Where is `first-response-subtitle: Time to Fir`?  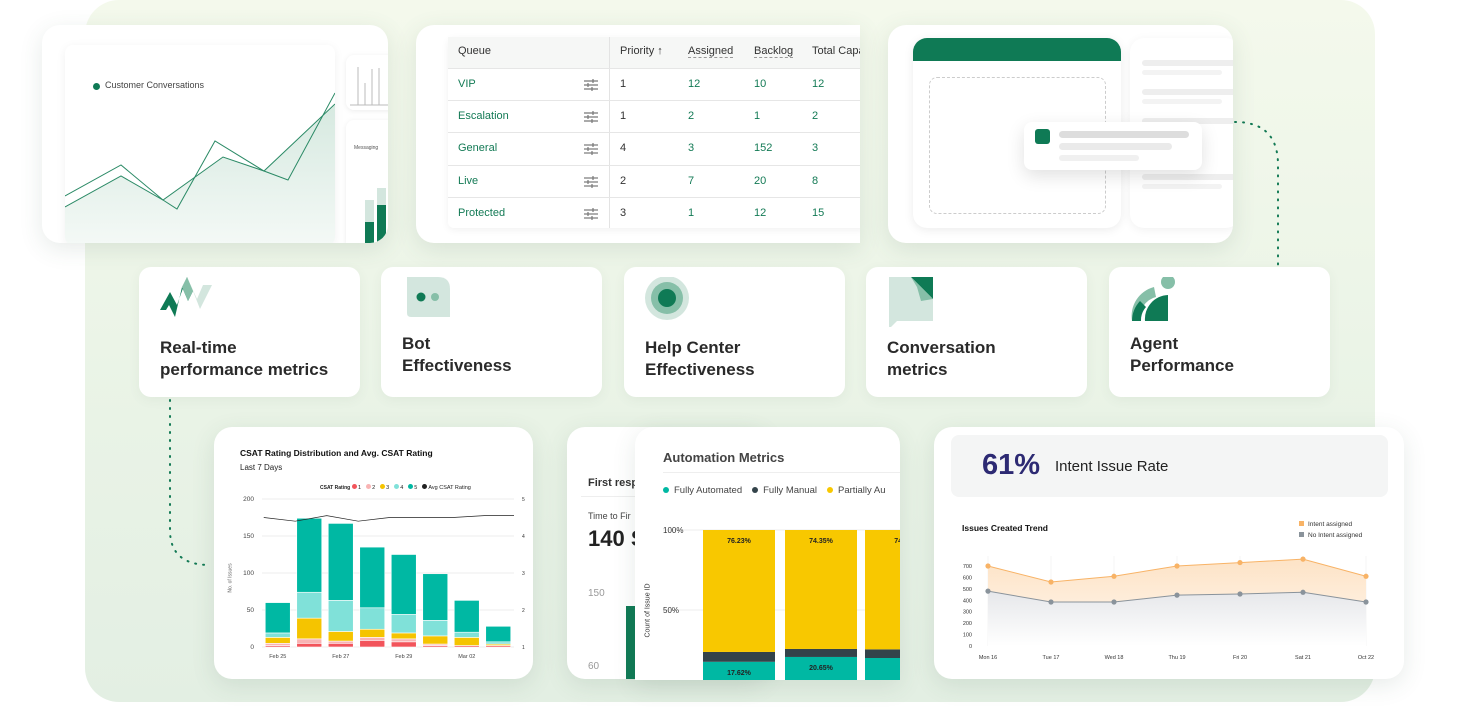 first-response-subtitle: Time to Fir is located at coordinates (609, 516).